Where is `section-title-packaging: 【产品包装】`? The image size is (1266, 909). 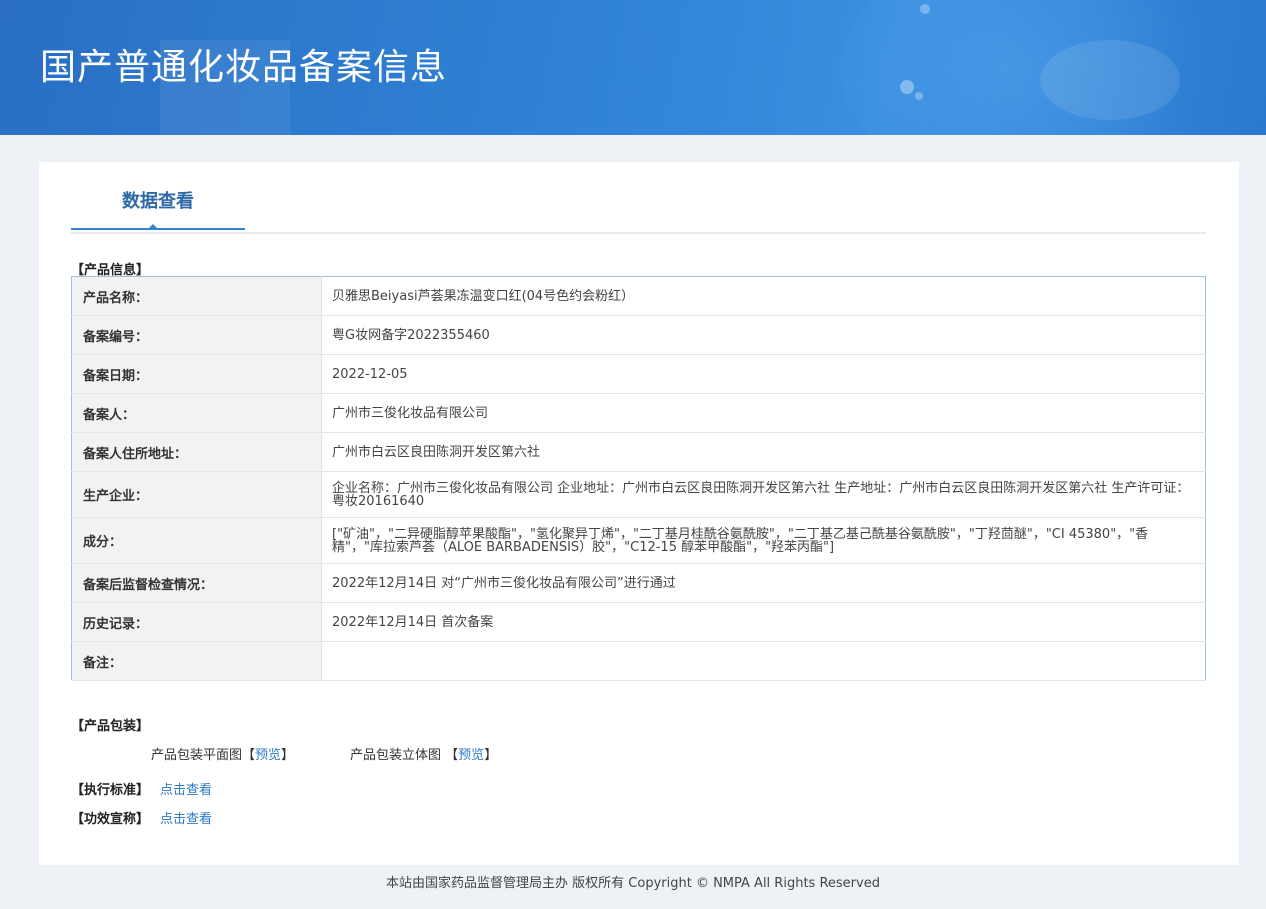 section-title-packaging: 【产品包装】 is located at coordinates (110, 726).